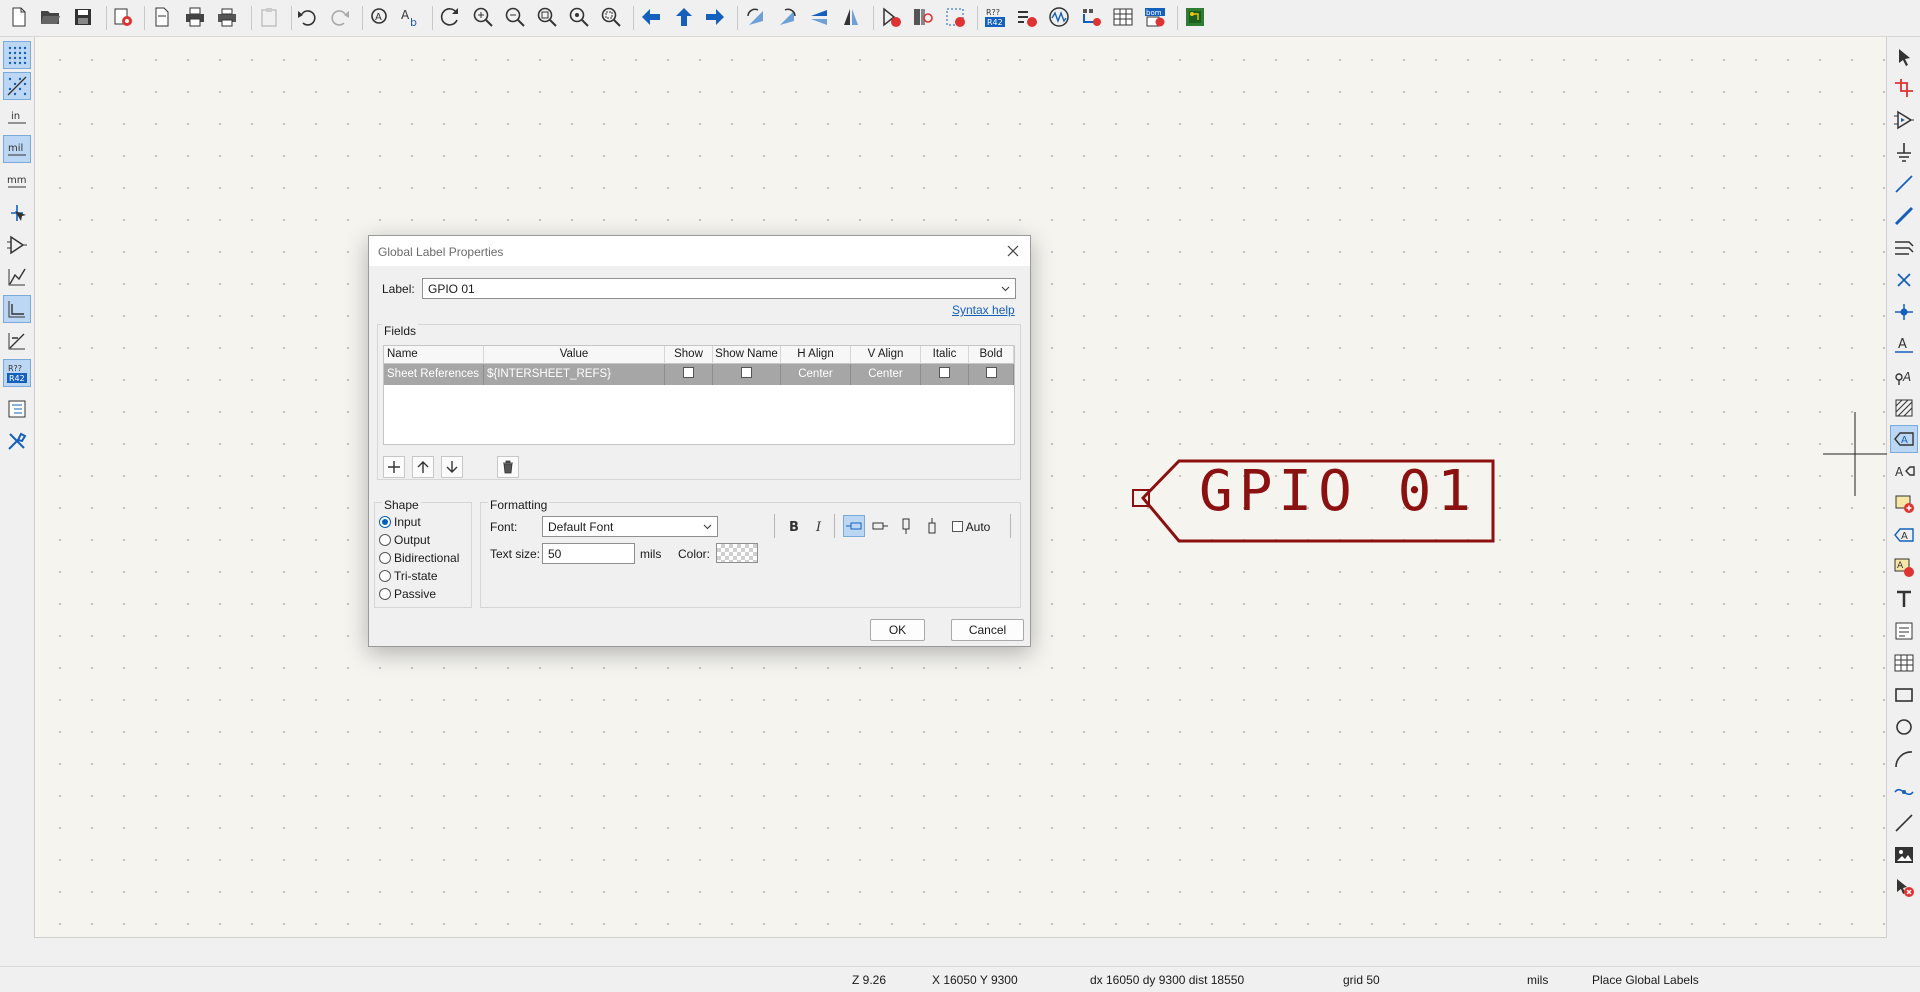 The image size is (1920, 992). I want to click on rotate-cw-icon, so click(788, 17).